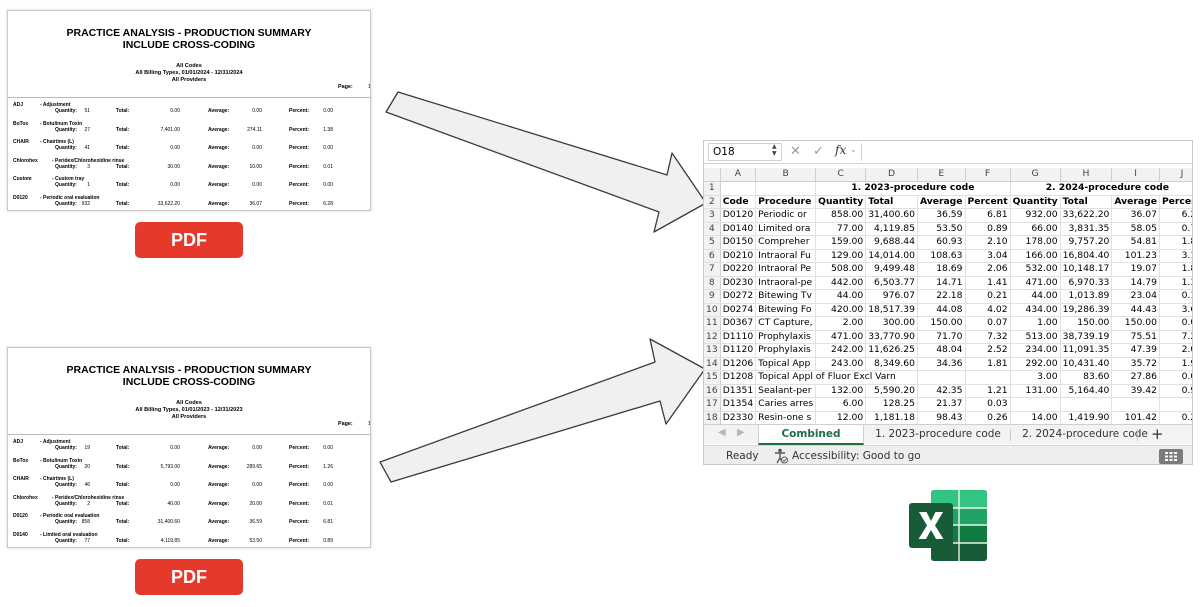  What do you see at coordinates (891, 256) in the screenshot?
I see `cell: 14,014.00` at bounding box center [891, 256].